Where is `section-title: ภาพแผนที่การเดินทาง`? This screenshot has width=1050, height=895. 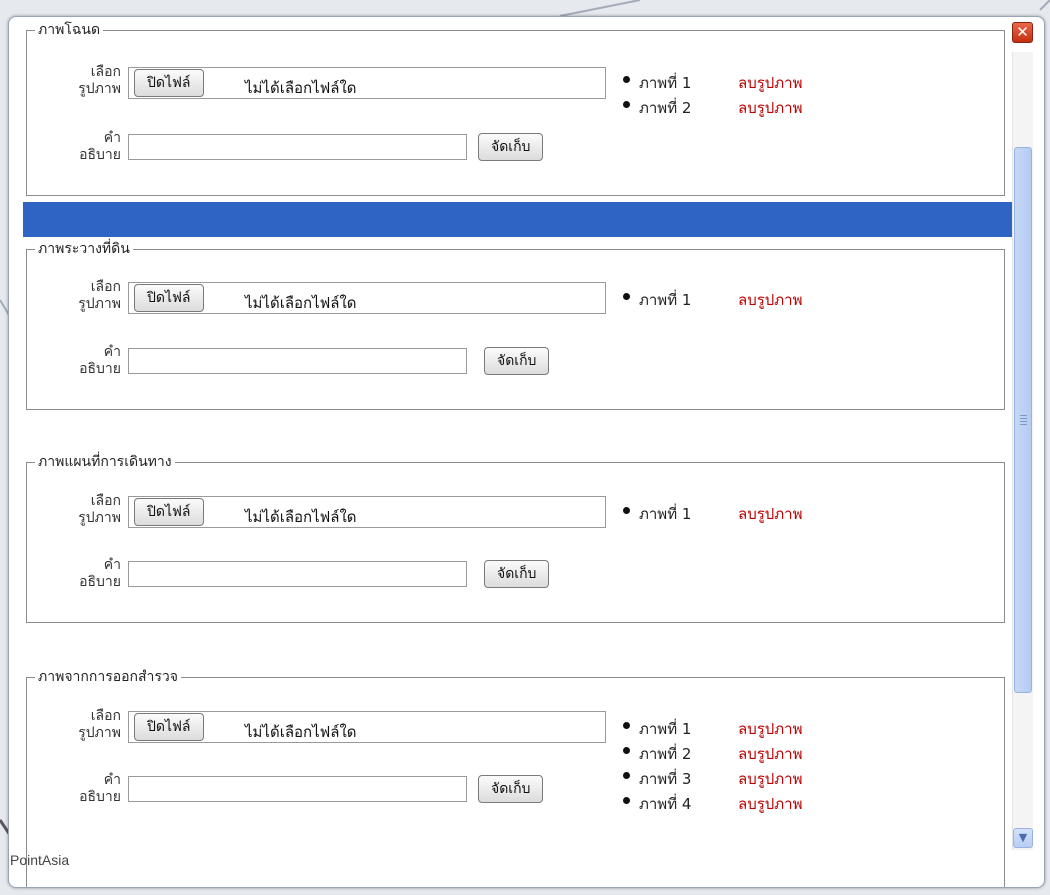 section-title: ภาพแผนที่การเดินทาง is located at coordinates (105, 462).